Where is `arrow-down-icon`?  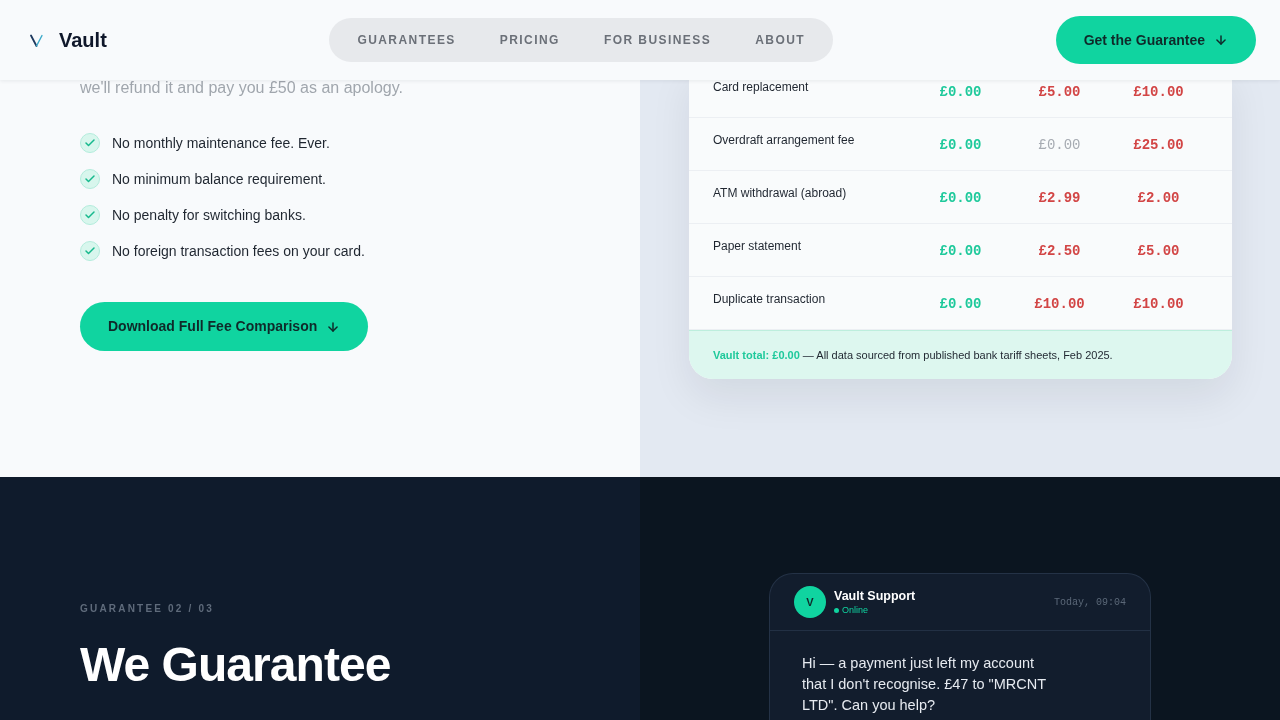 arrow-down-icon is located at coordinates (1221, 40).